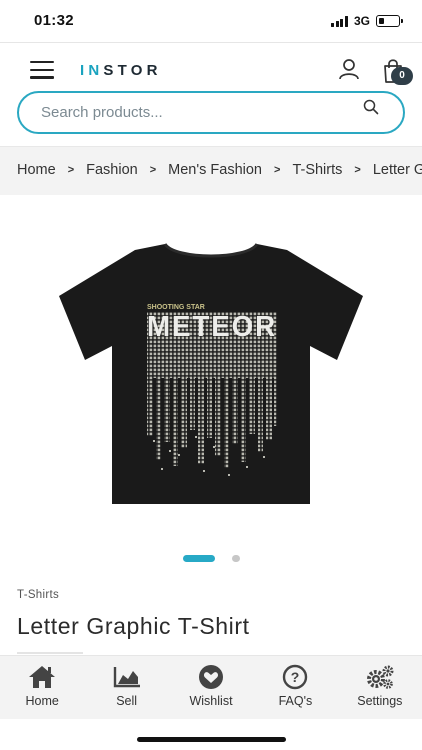  What do you see at coordinates (112, 170) in the screenshot?
I see `breadcrumb-fashion: Fashion` at bounding box center [112, 170].